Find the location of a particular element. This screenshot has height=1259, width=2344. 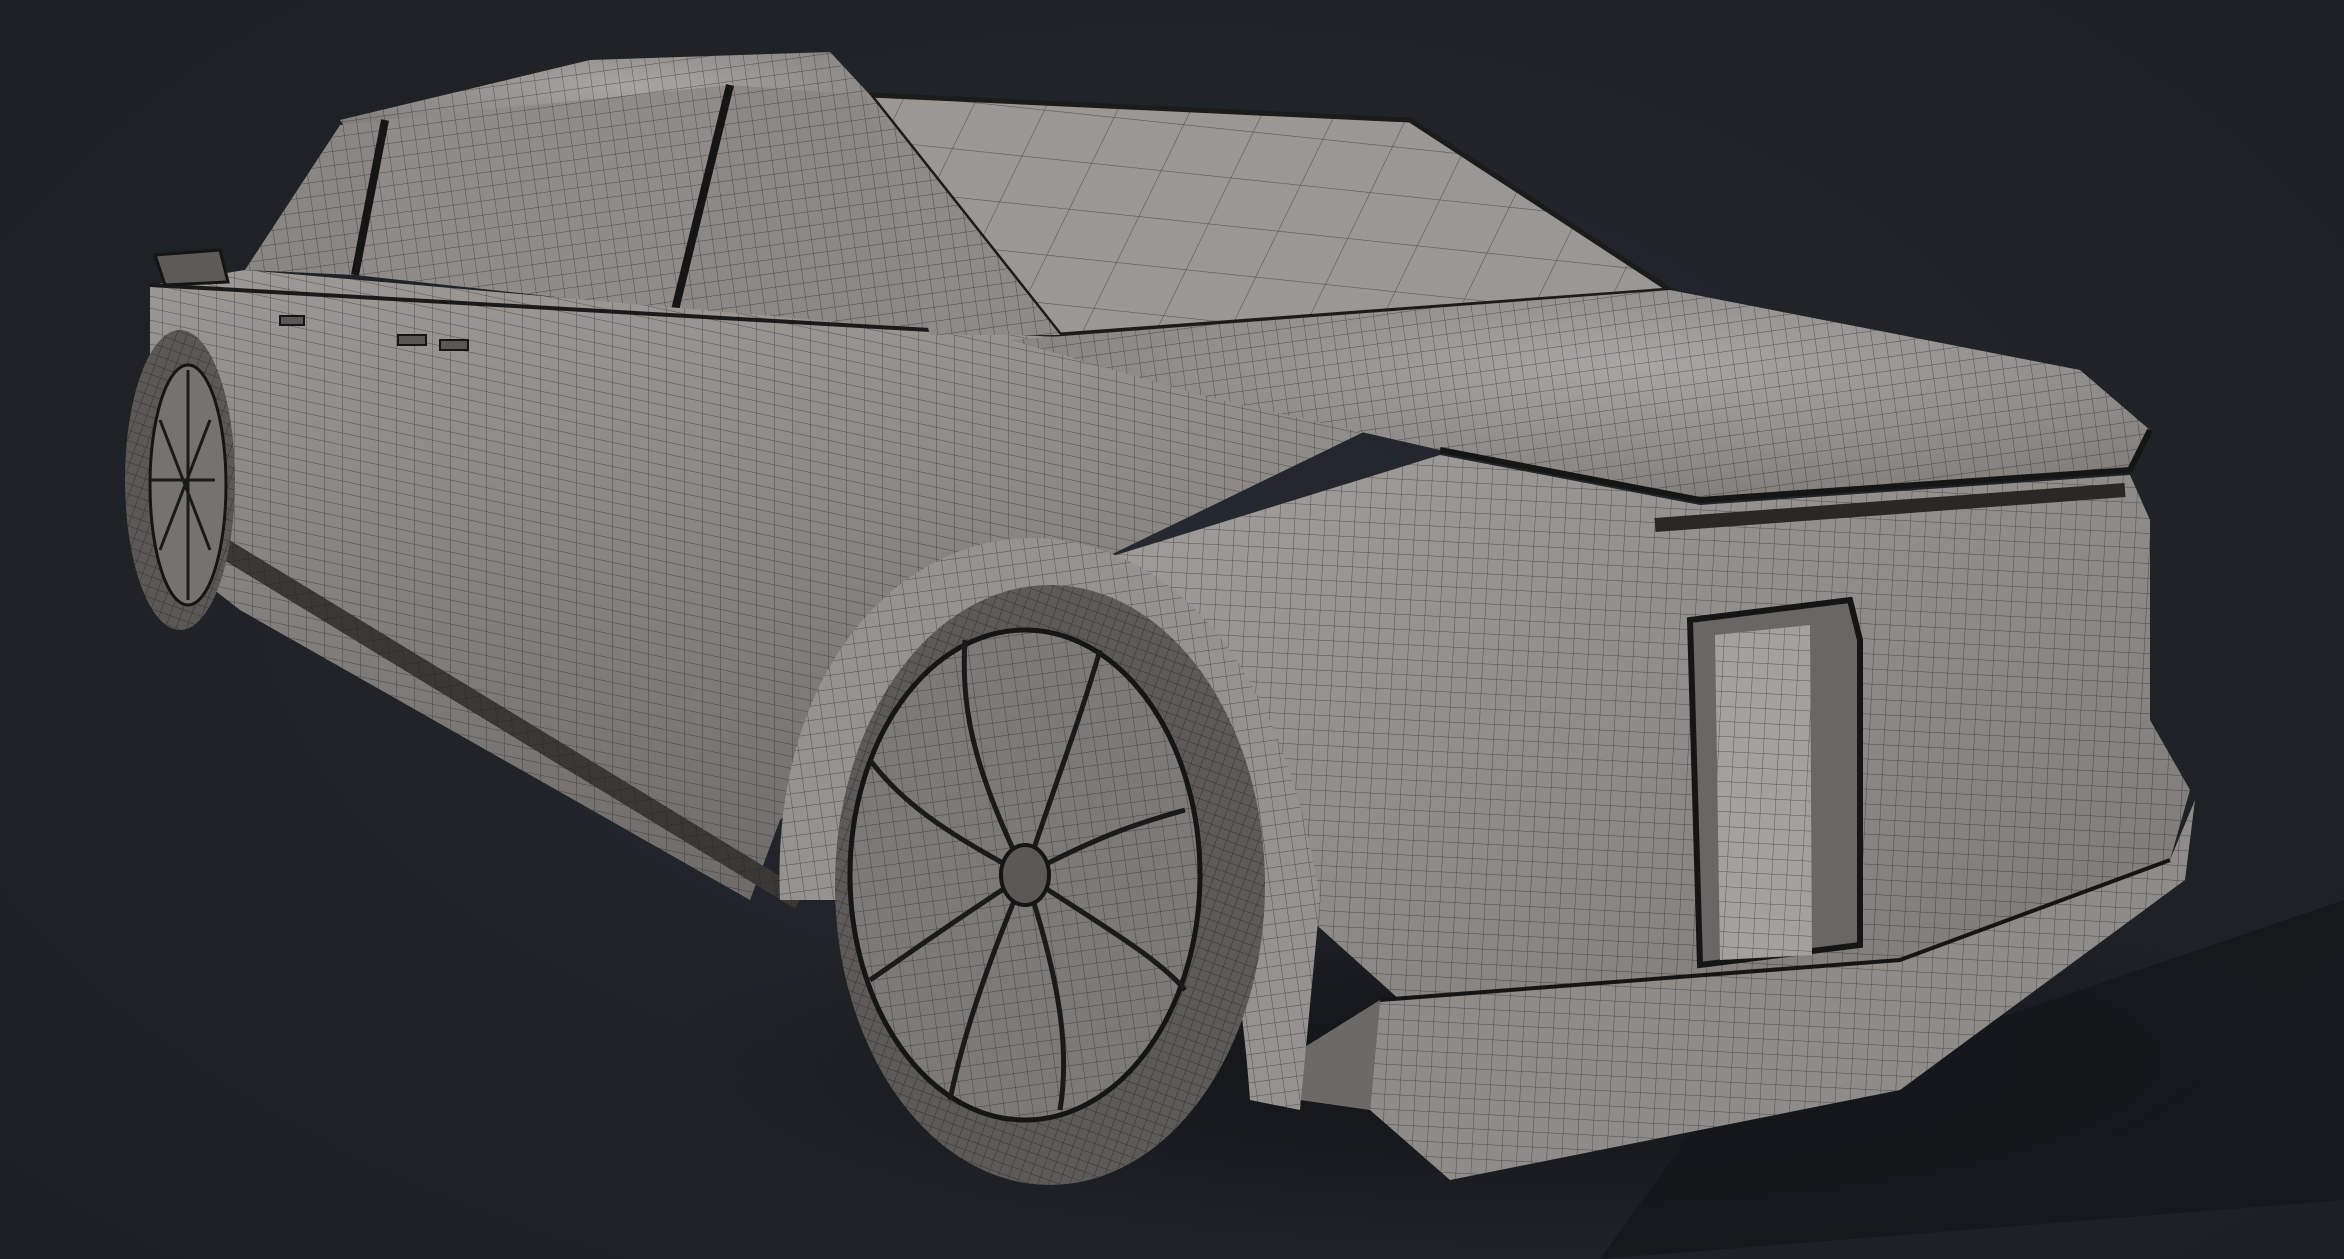

side-mirror is located at coordinates (191, 267).